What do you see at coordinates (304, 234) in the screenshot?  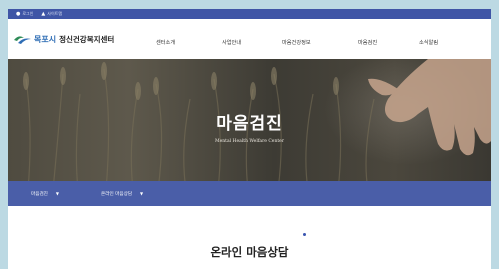 I see `heading-accent-dot` at bounding box center [304, 234].